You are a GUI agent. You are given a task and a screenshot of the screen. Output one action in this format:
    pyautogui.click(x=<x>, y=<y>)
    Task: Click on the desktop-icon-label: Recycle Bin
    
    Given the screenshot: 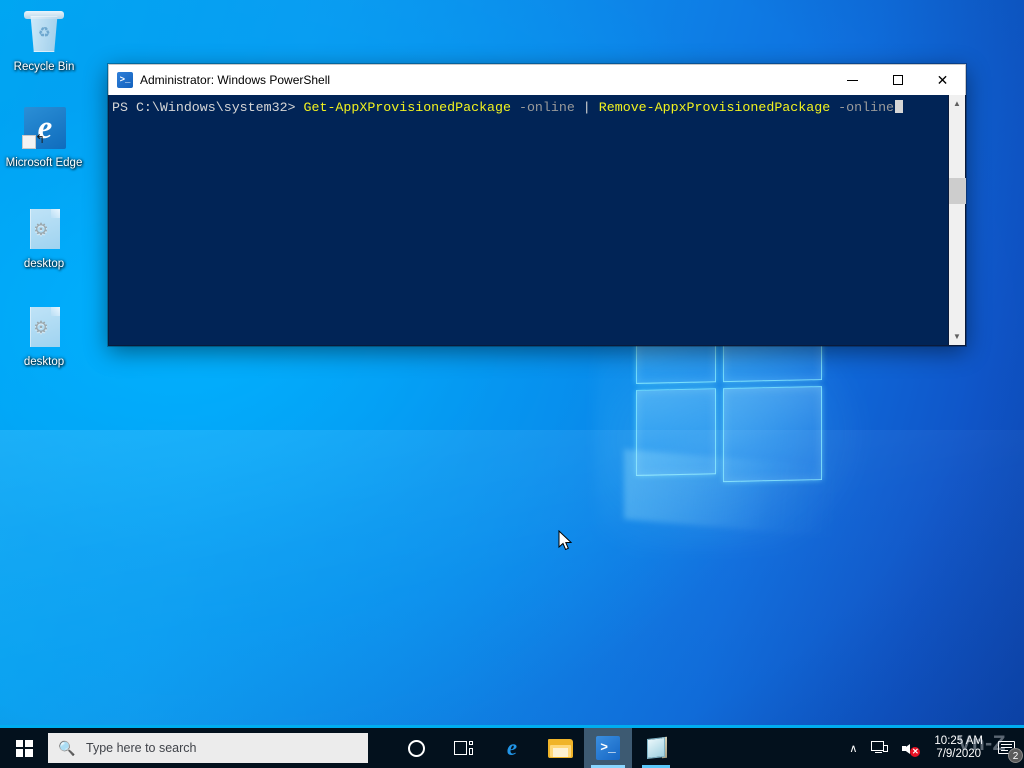 What is the action you would take?
    pyautogui.click(x=44, y=67)
    